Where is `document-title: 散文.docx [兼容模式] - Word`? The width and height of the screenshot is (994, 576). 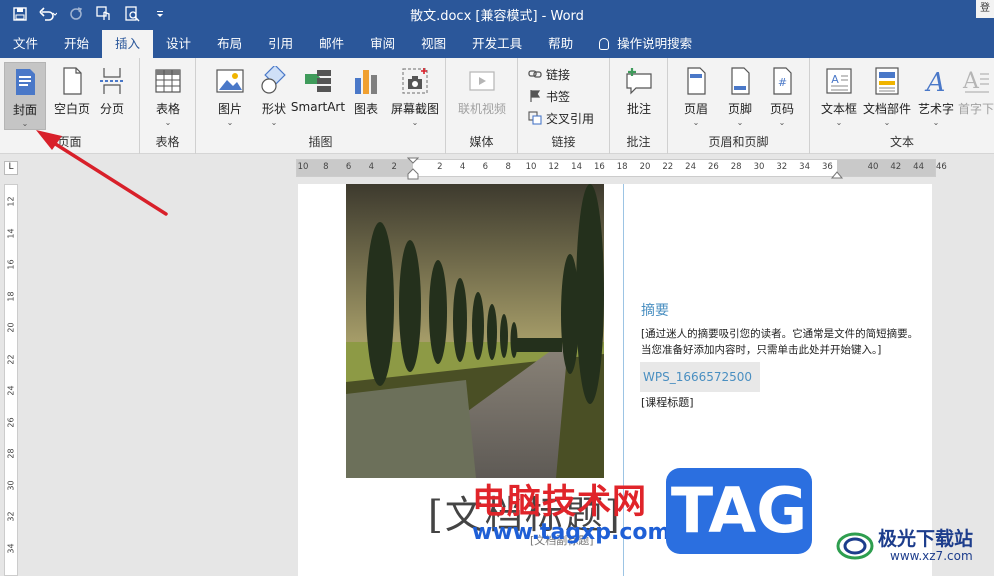 document-title: 散文.docx [兼容模式] - Word is located at coordinates (497, 16).